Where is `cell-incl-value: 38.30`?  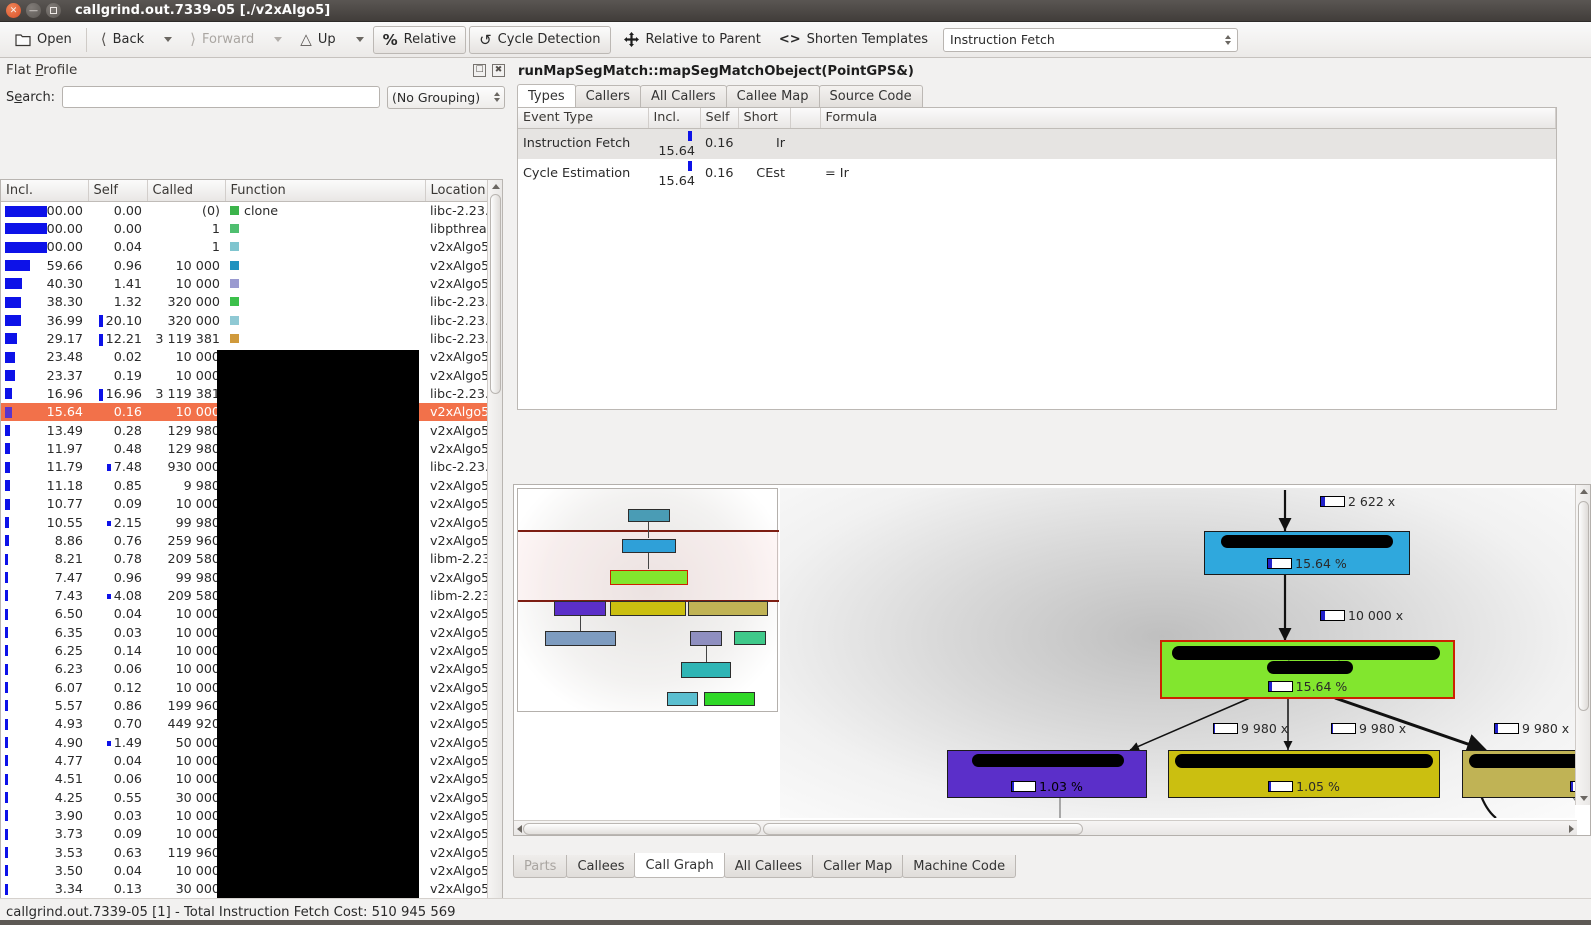
cell-incl-value: 38.30 is located at coordinates (64, 302).